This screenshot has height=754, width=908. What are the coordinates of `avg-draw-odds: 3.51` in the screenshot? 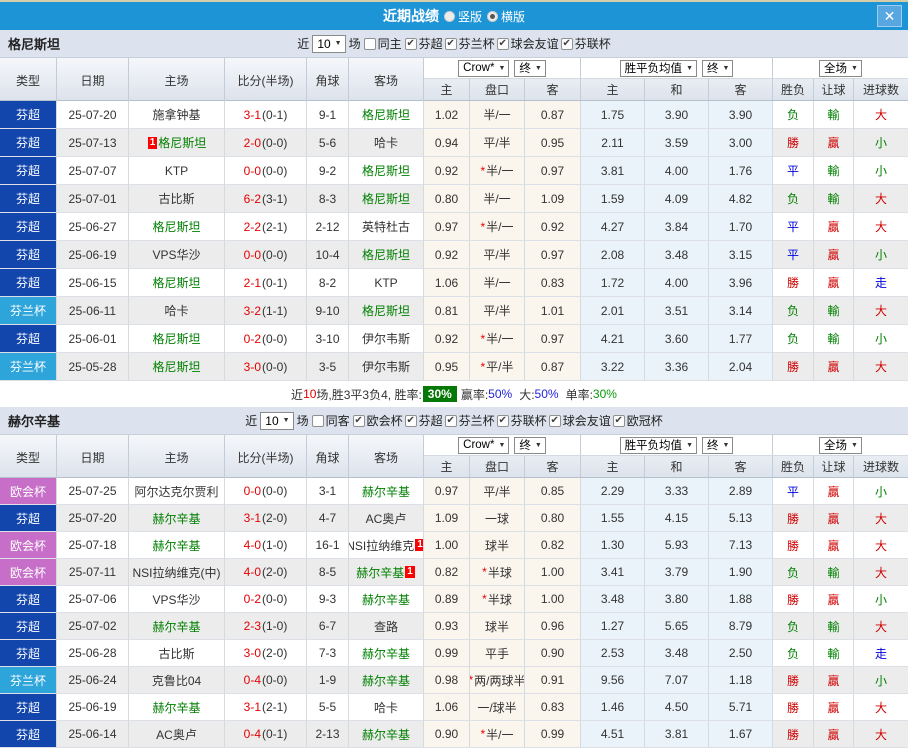 It's located at (677, 311).